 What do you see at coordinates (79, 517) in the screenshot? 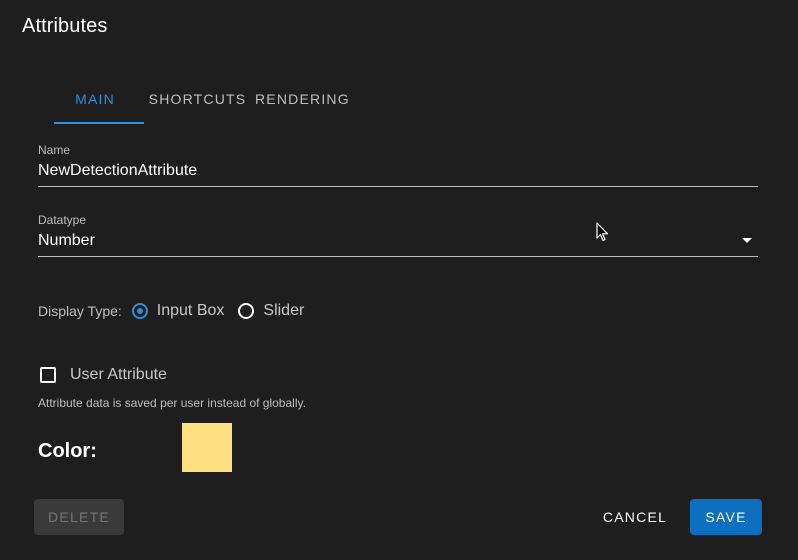
I see `delete-button: DELETE` at bounding box center [79, 517].